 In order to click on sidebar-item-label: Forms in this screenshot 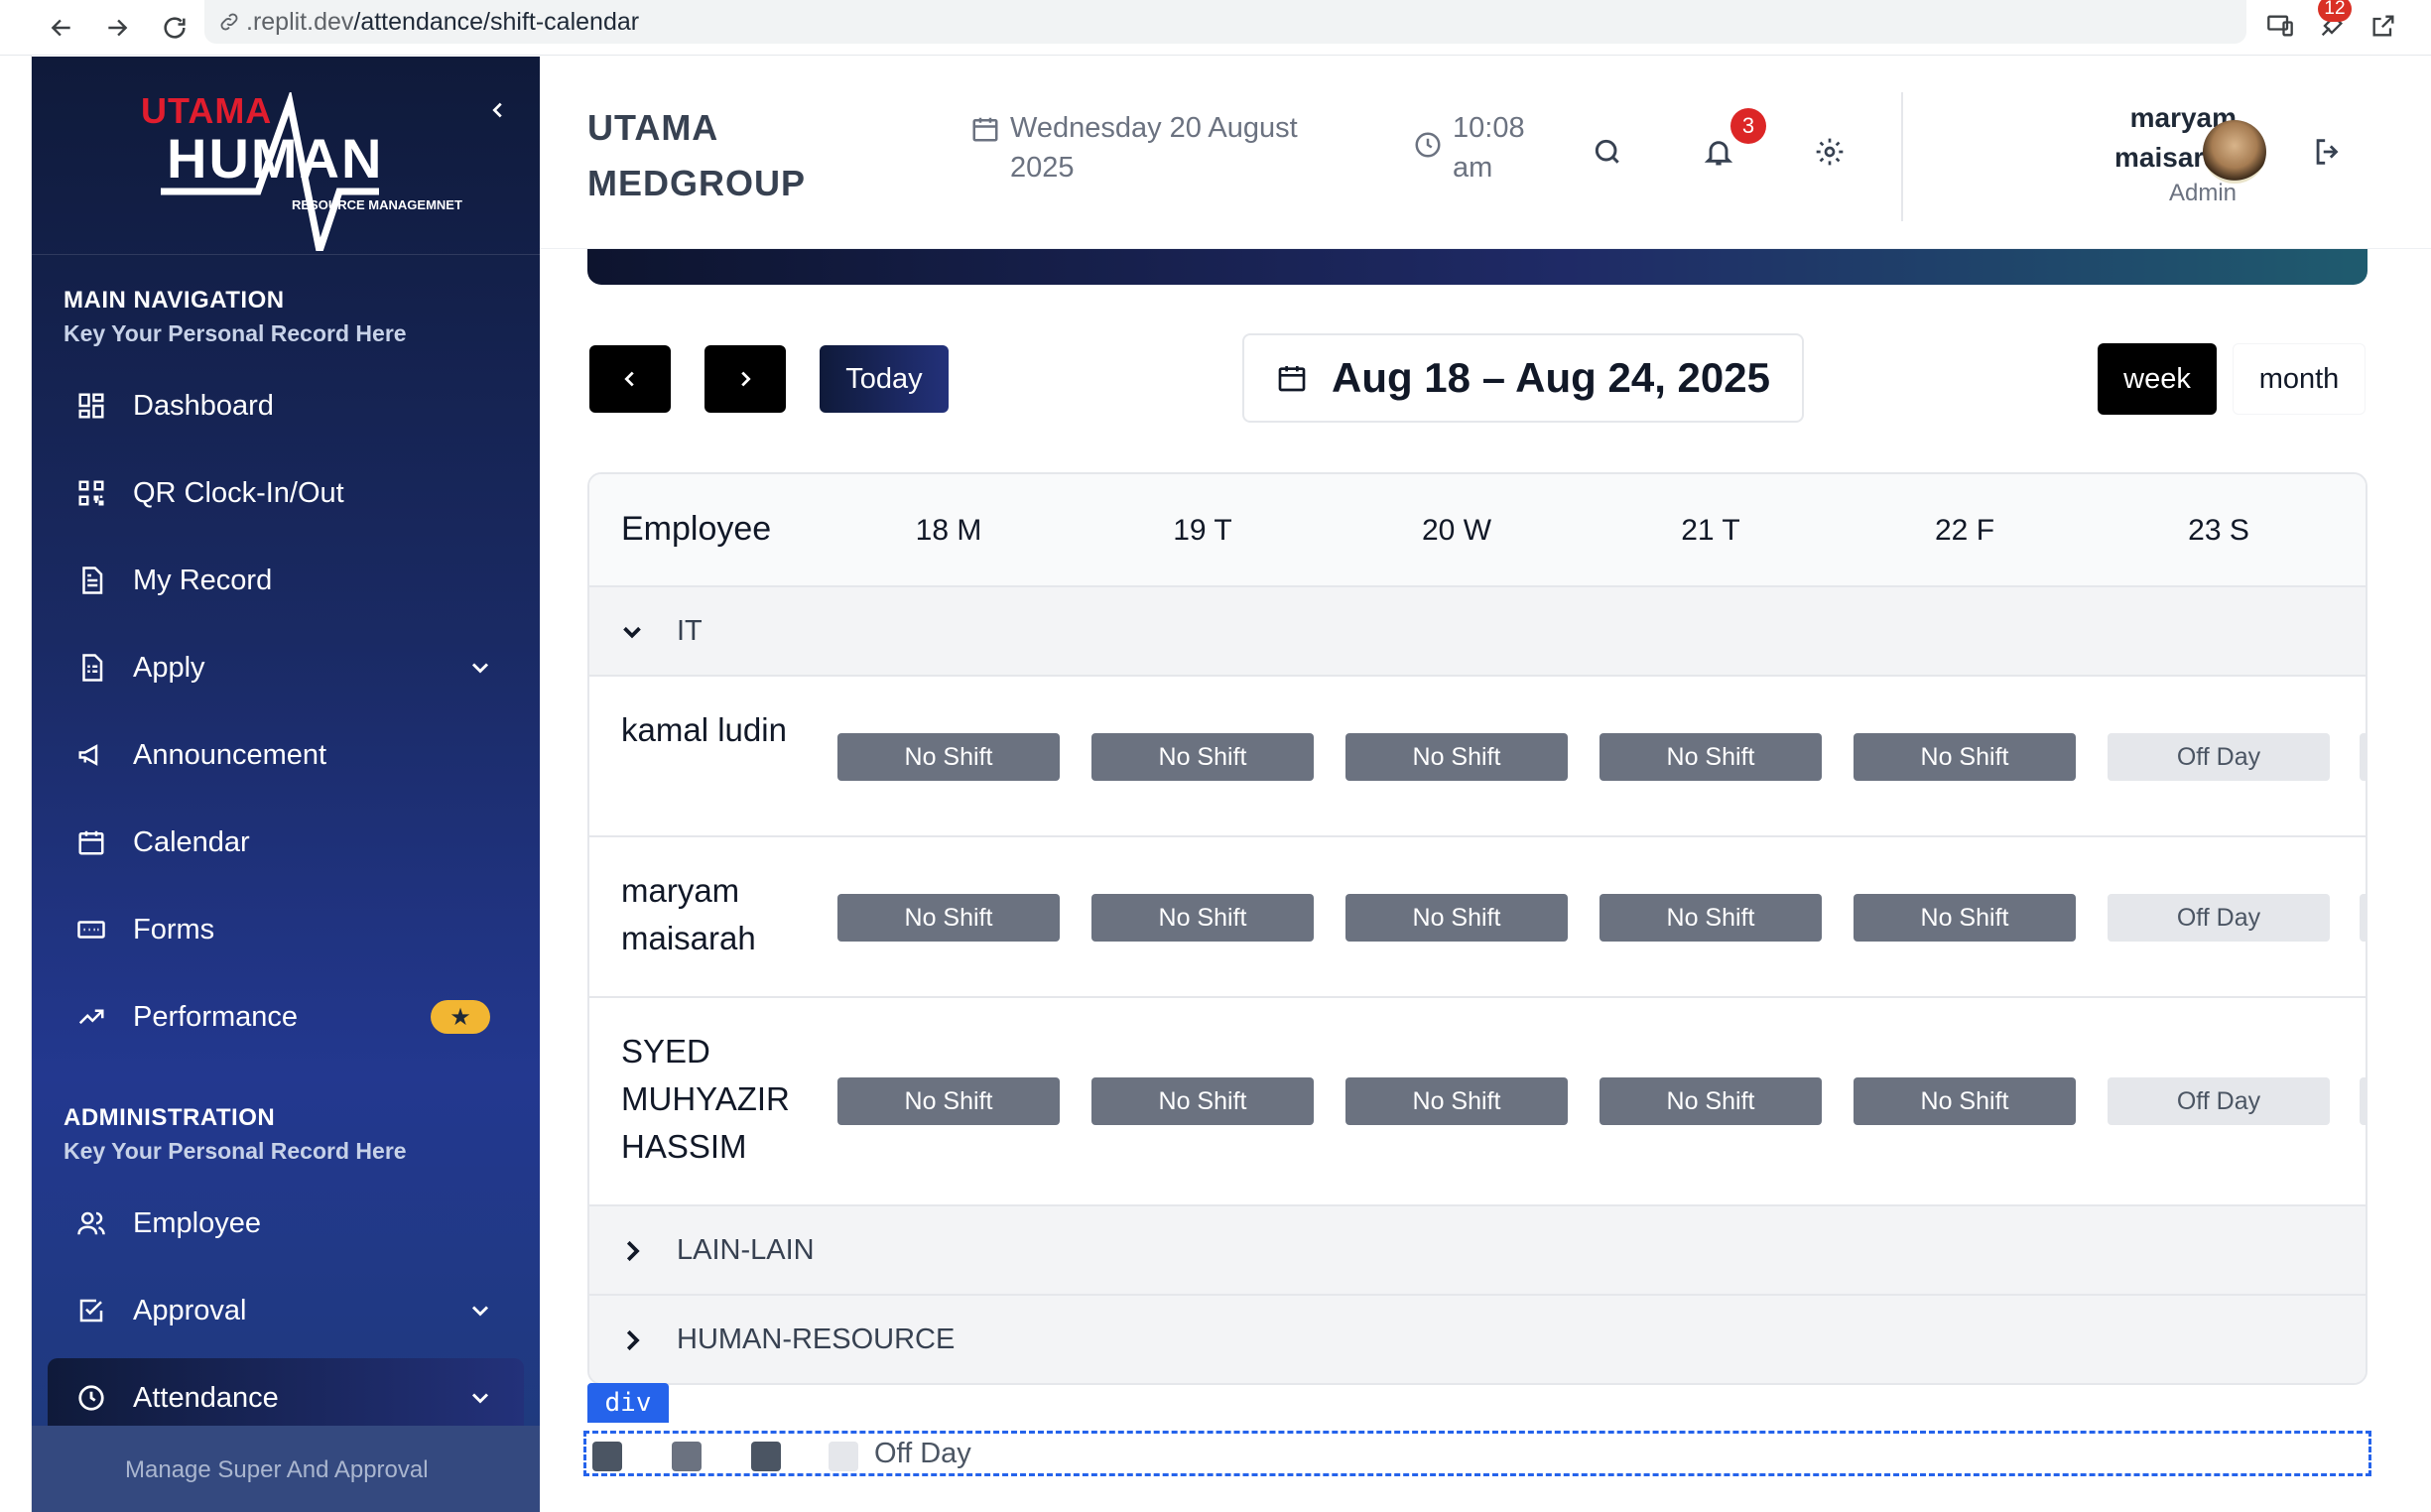, I will do `click(174, 929)`.